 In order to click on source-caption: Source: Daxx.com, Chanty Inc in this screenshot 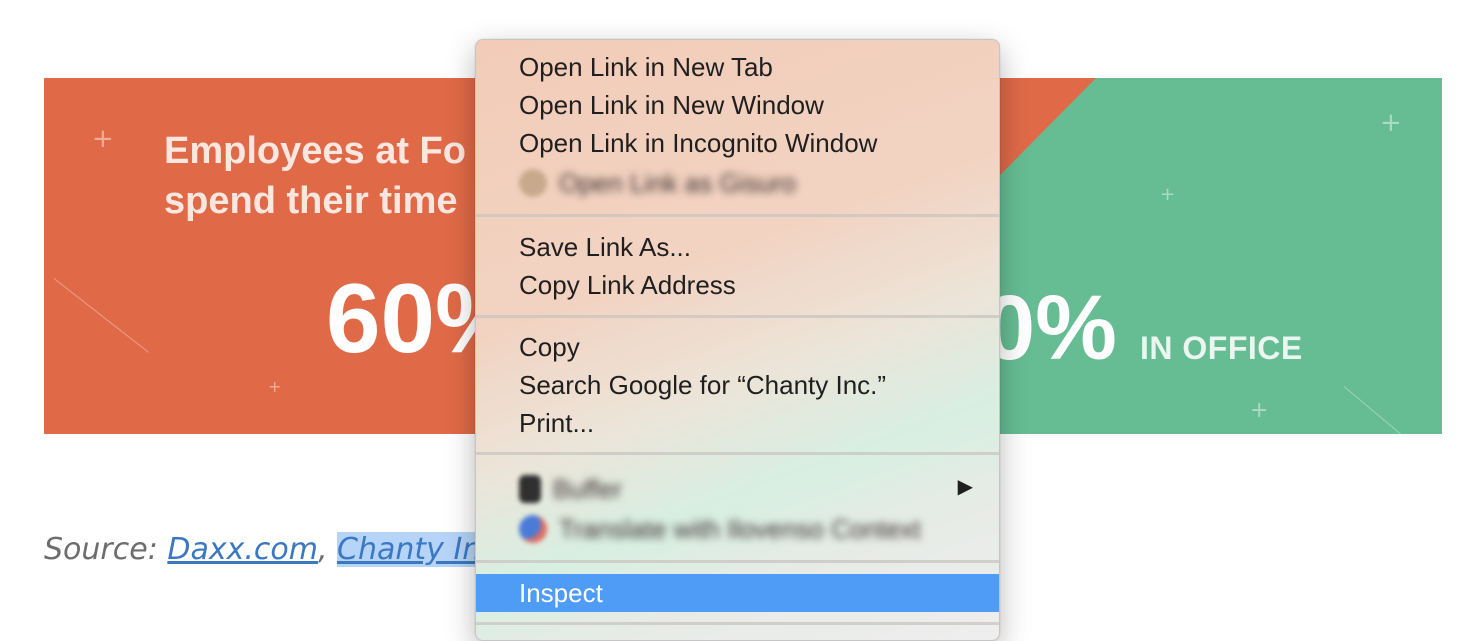, I will do `click(271, 550)`.